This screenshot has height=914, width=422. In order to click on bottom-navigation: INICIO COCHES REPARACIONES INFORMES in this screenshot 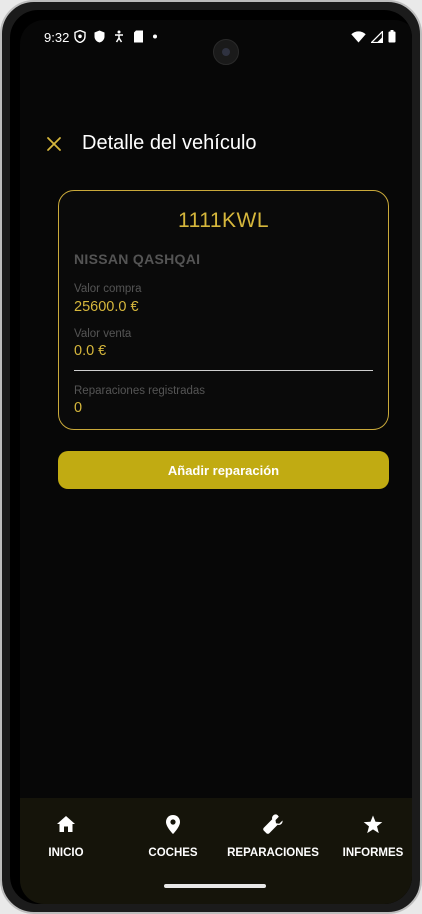, I will do `click(216, 851)`.